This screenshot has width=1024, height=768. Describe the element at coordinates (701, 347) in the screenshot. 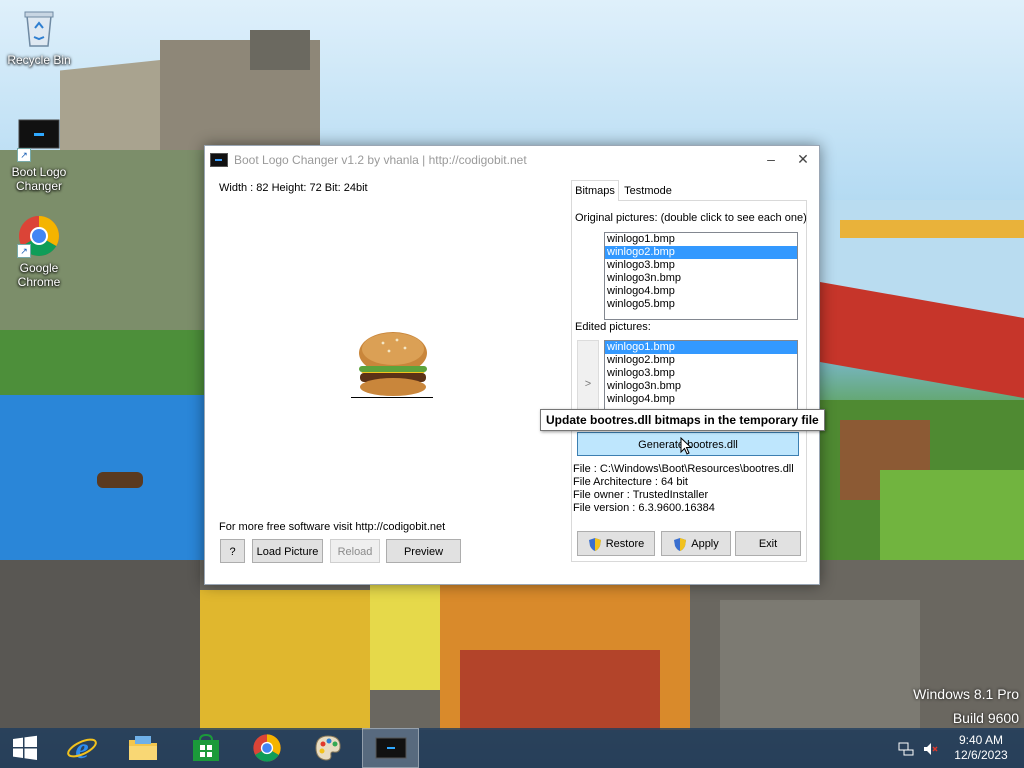

I see `list-item-selected: winlogo1.bmp` at that location.